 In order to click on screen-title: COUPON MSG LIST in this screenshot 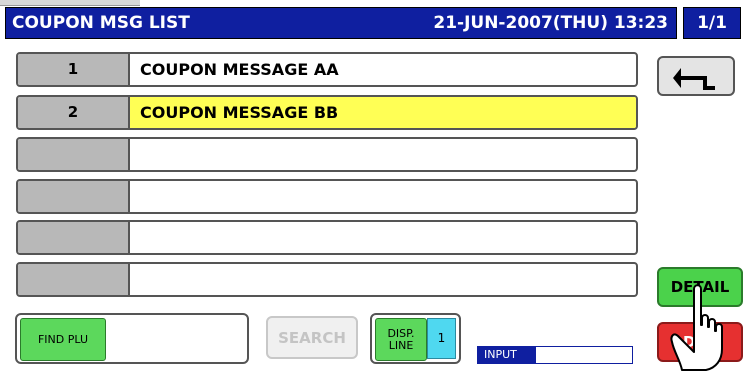, I will do `click(101, 23)`.